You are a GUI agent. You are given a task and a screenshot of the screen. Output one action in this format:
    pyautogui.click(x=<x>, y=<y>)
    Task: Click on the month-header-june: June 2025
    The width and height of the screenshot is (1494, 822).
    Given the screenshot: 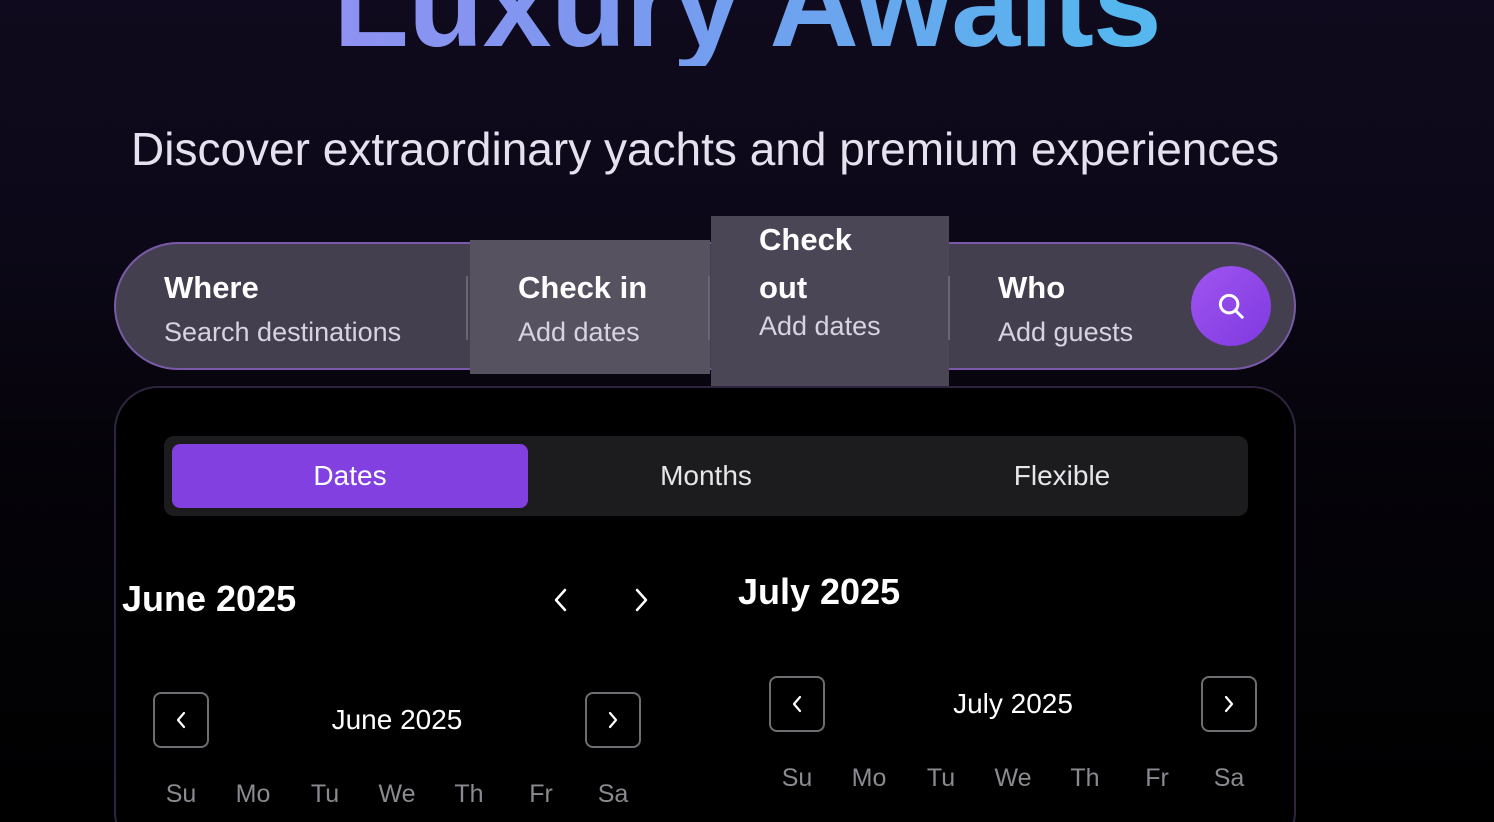 What is the action you would take?
    pyautogui.click(x=209, y=598)
    